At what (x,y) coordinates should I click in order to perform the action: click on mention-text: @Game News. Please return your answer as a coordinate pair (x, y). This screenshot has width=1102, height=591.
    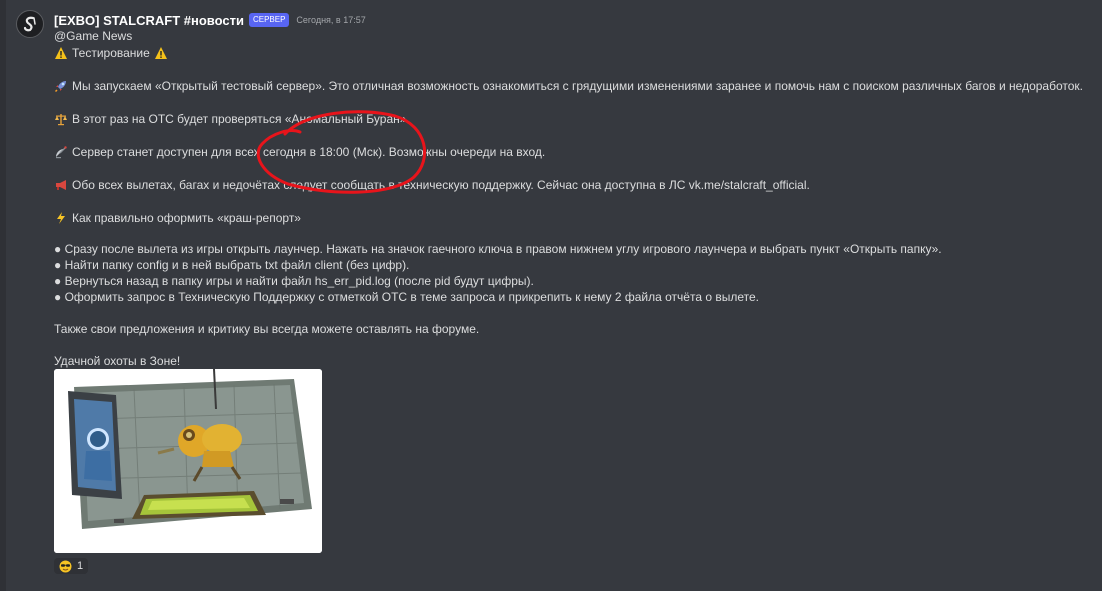
    Looking at the image, I should click on (93, 36).